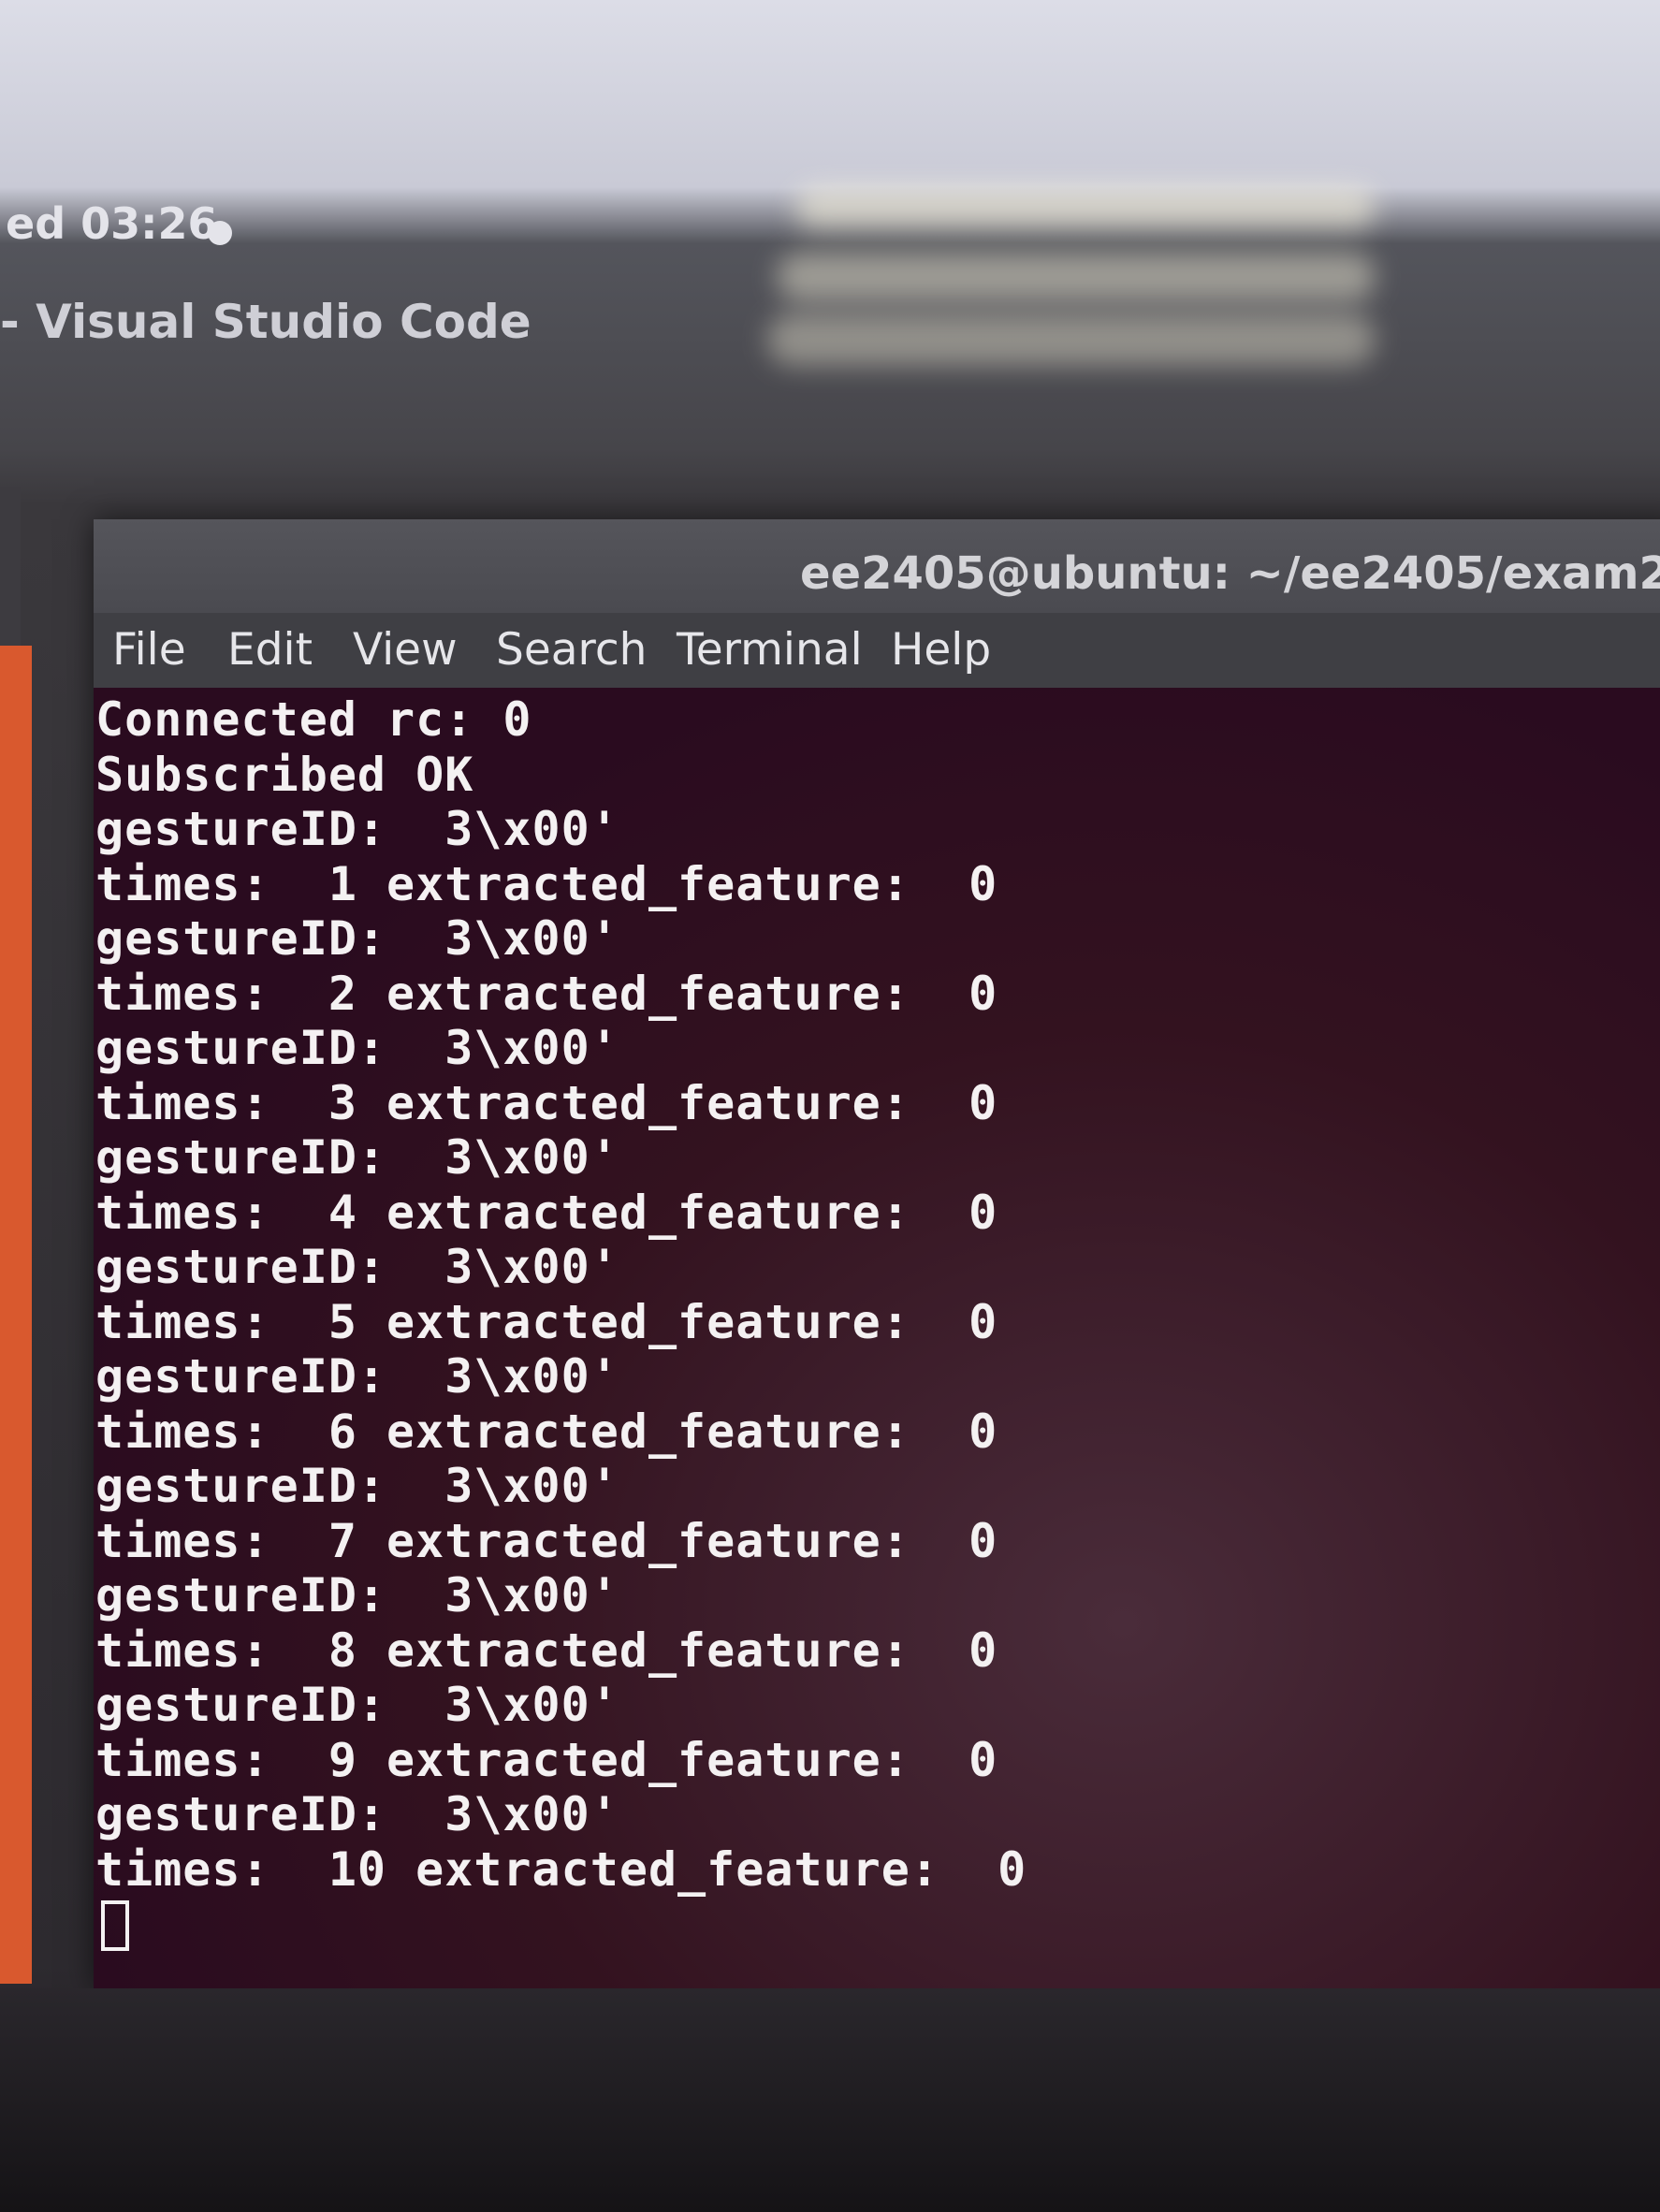 This screenshot has height=2212, width=1660. Describe the element at coordinates (546, 1212) in the screenshot. I see `terminal-line: times: 4 extracted_feature: 0` at that location.